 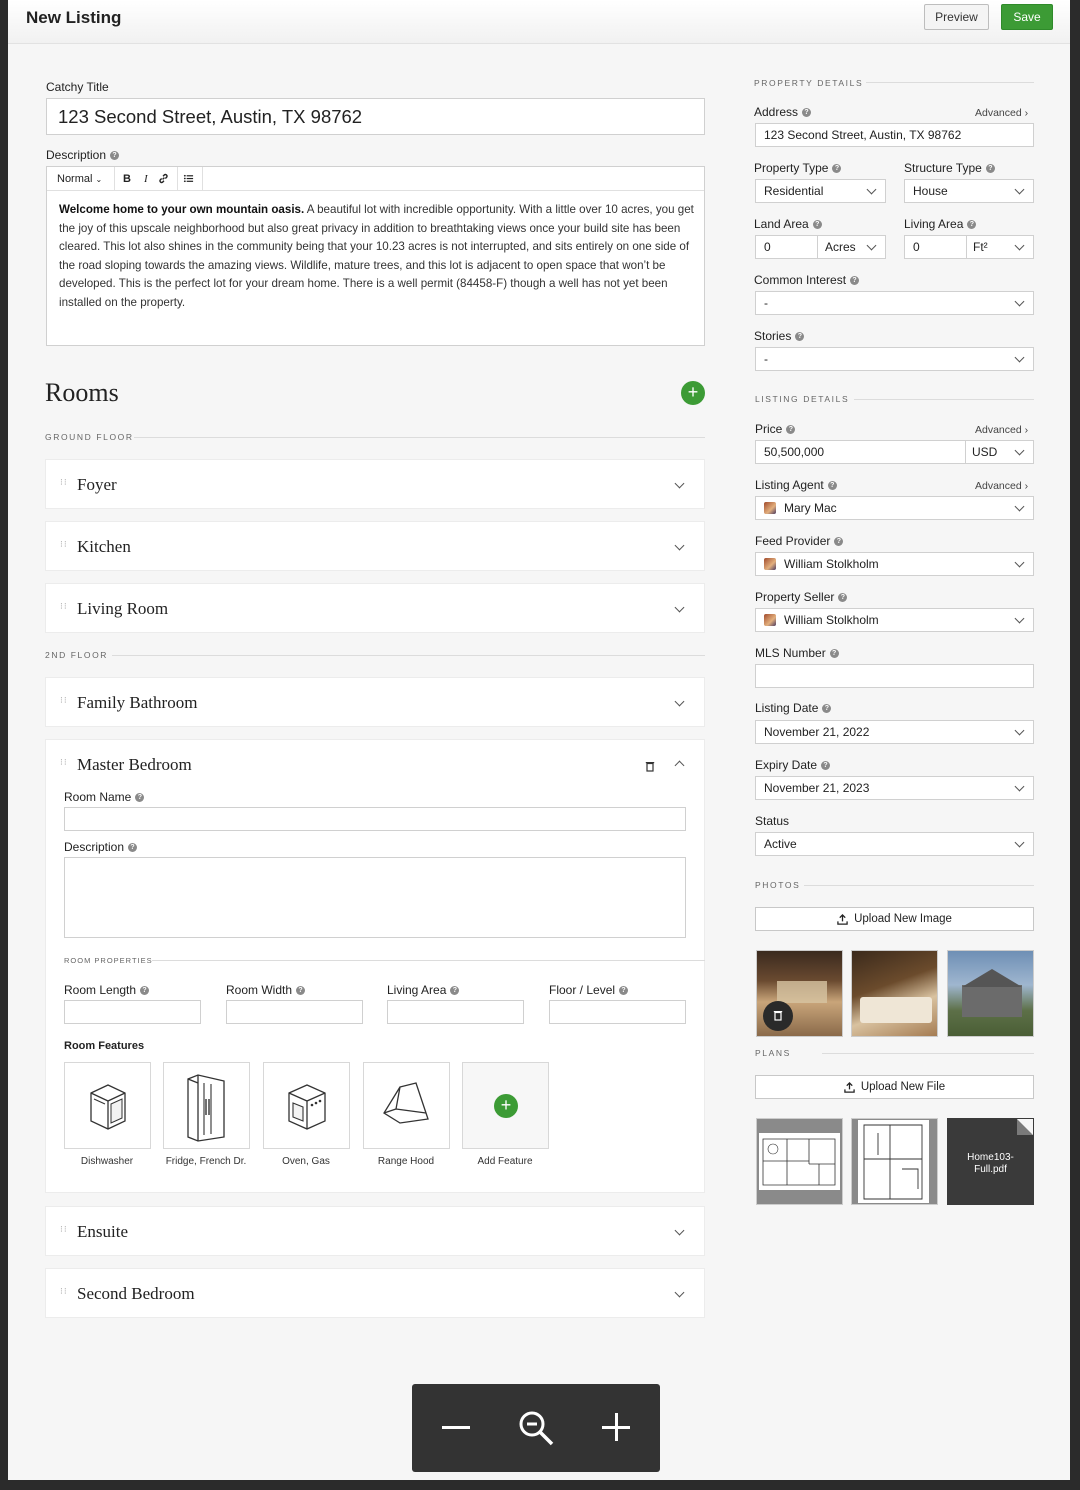 What do you see at coordinates (1027, 17) in the screenshot?
I see `save-button: Save` at bounding box center [1027, 17].